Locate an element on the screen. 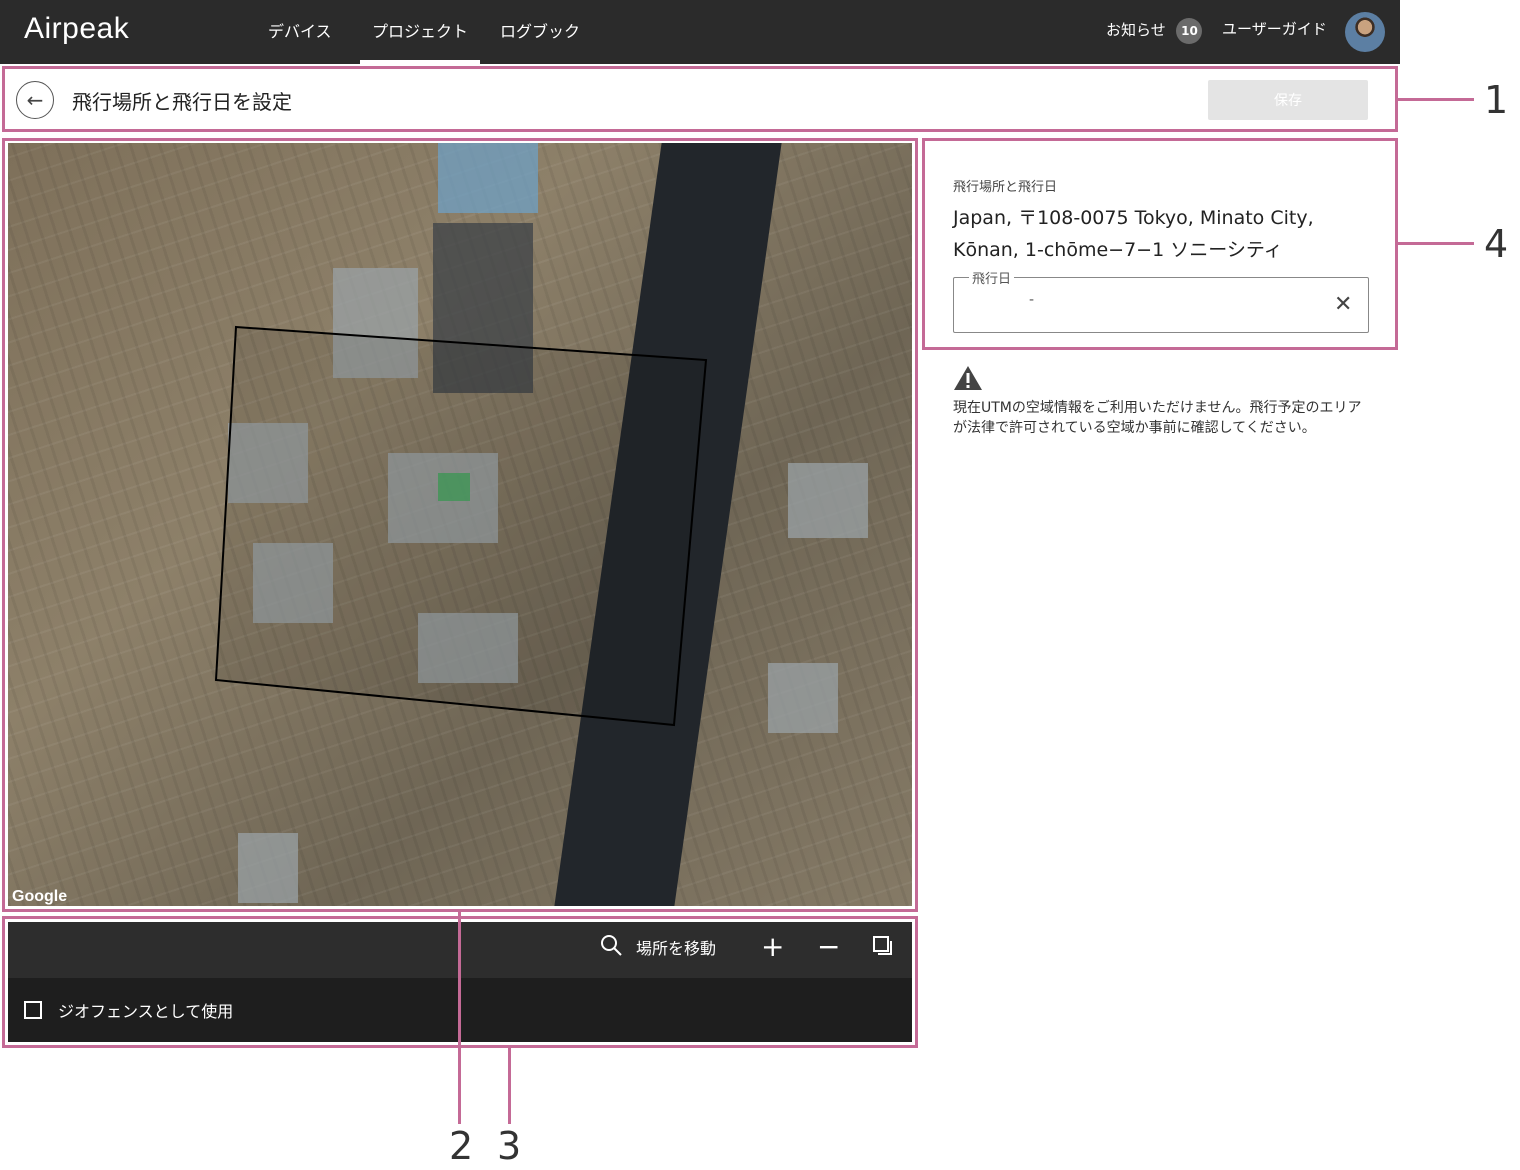  callout-number-4: 4 is located at coordinates (1496, 244).